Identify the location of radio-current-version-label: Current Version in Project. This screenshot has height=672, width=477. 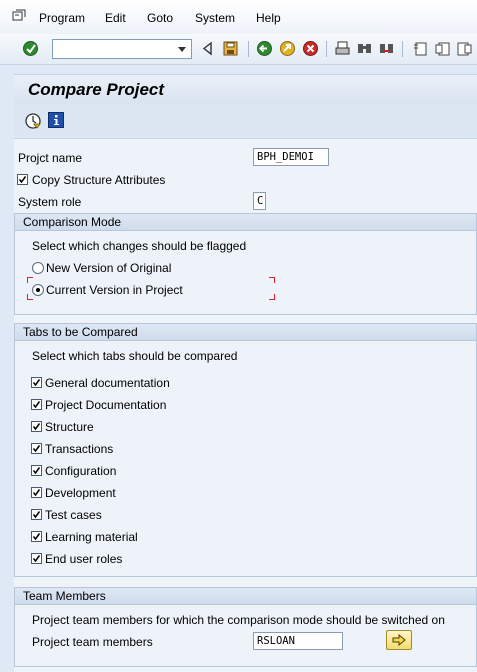
(114, 290).